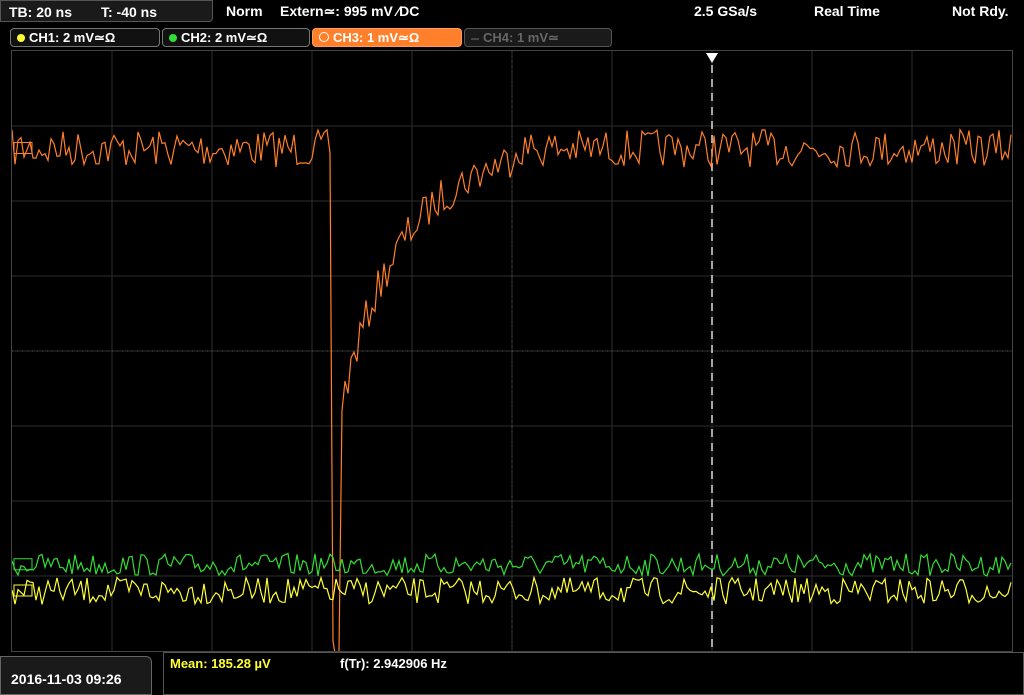 The width and height of the screenshot is (1024, 695). Describe the element at coordinates (72, 37) in the screenshot. I see `ch1-label: CH1: 2 mV≃Ω` at that location.